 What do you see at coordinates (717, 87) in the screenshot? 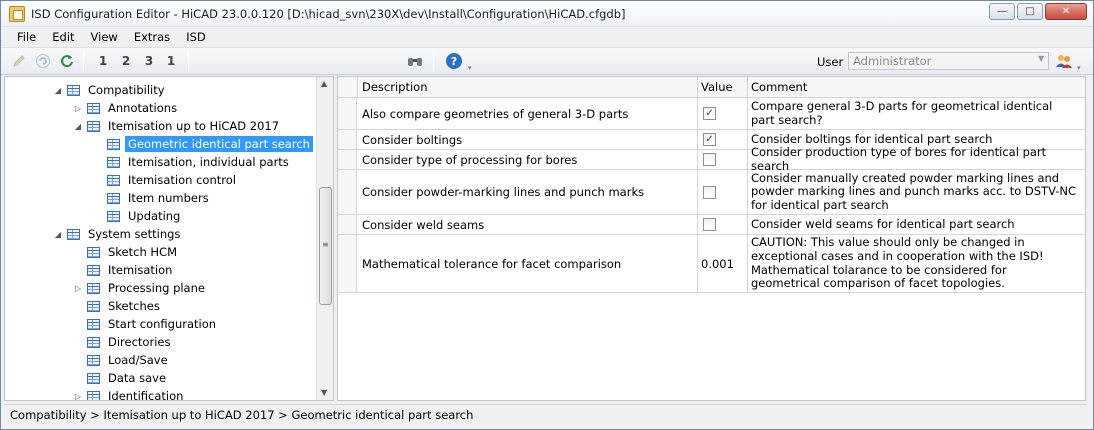
I see `column-header-value: Value` at bounding box center [717, 87].